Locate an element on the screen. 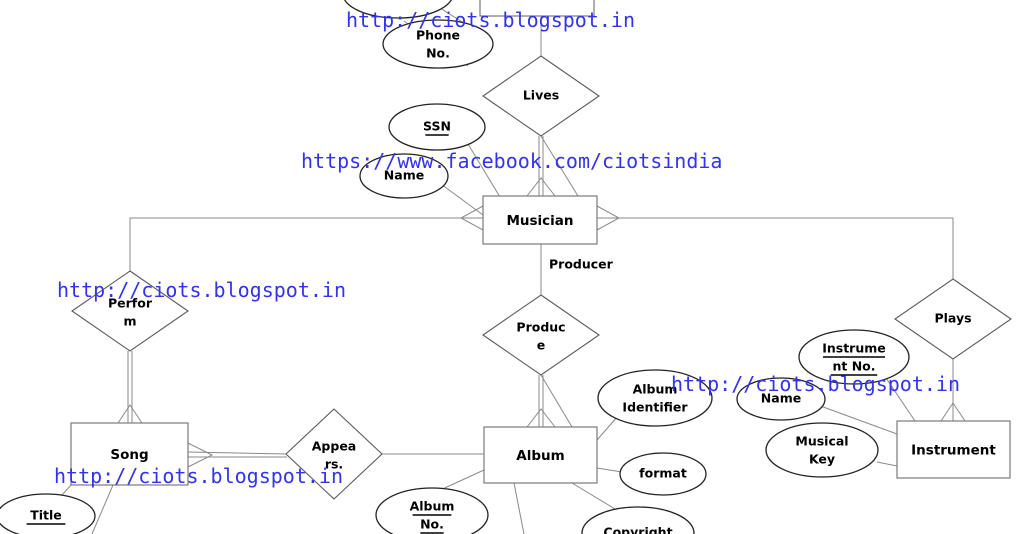 This screenshot has width=1016, height=534. relationship-label-lives: Lives is located at coordinates (541, 95).